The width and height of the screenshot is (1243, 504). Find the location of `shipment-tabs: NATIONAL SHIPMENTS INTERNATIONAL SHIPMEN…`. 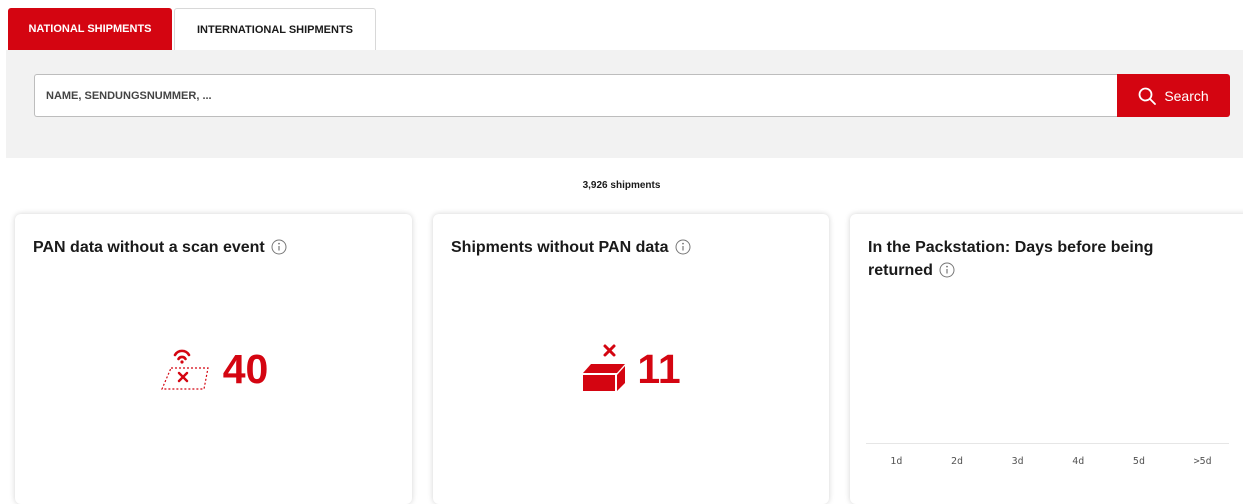

shipment-tabs: NATIONAL SHIPMENTS INTERNATIONAL SHIPMEN… is located at coordinates (192, 29).